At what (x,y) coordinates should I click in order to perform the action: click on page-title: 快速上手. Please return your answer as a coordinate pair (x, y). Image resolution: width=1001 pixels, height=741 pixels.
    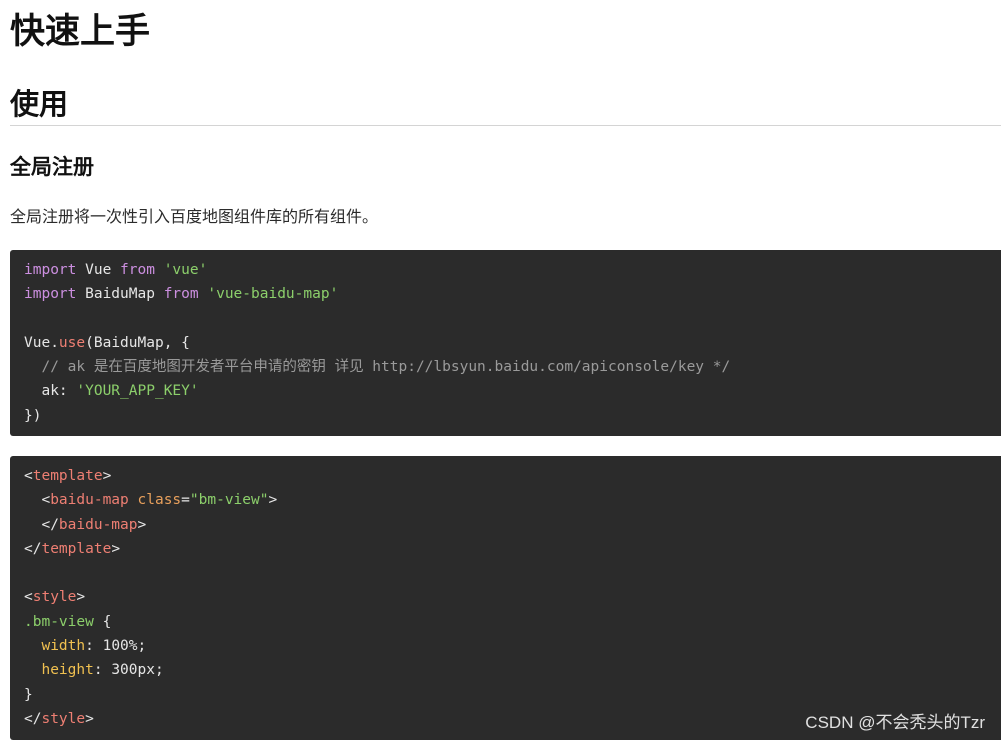
    Looking at the image, I should click on (80, 32).